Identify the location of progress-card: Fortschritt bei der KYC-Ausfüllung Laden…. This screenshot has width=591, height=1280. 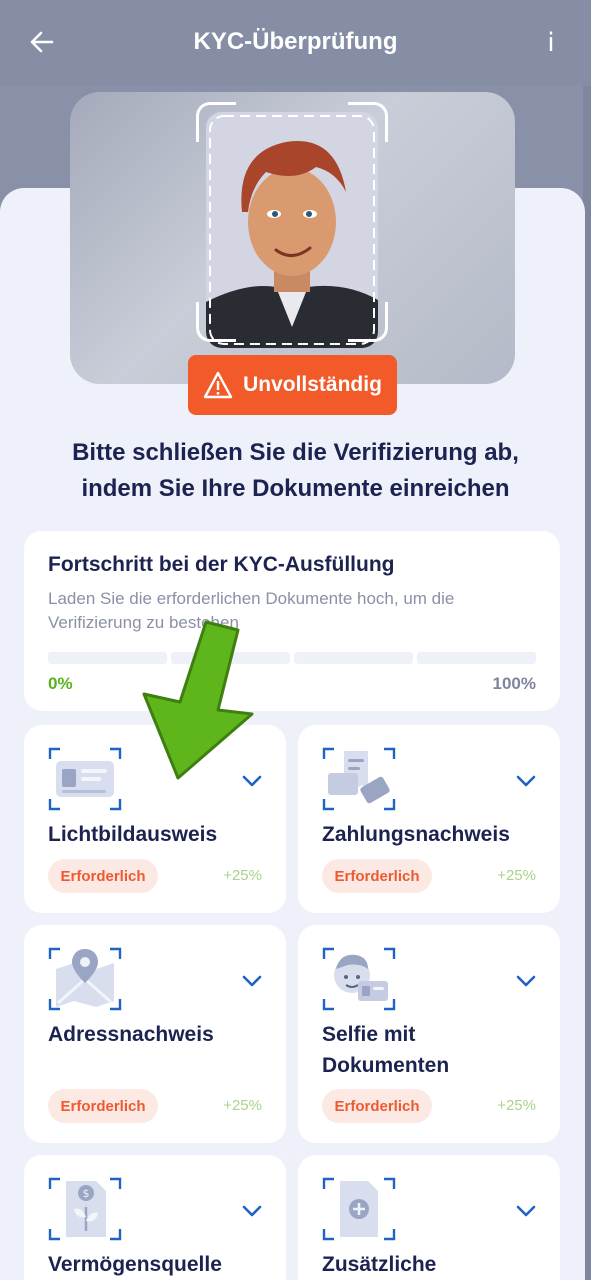
(292, 621).